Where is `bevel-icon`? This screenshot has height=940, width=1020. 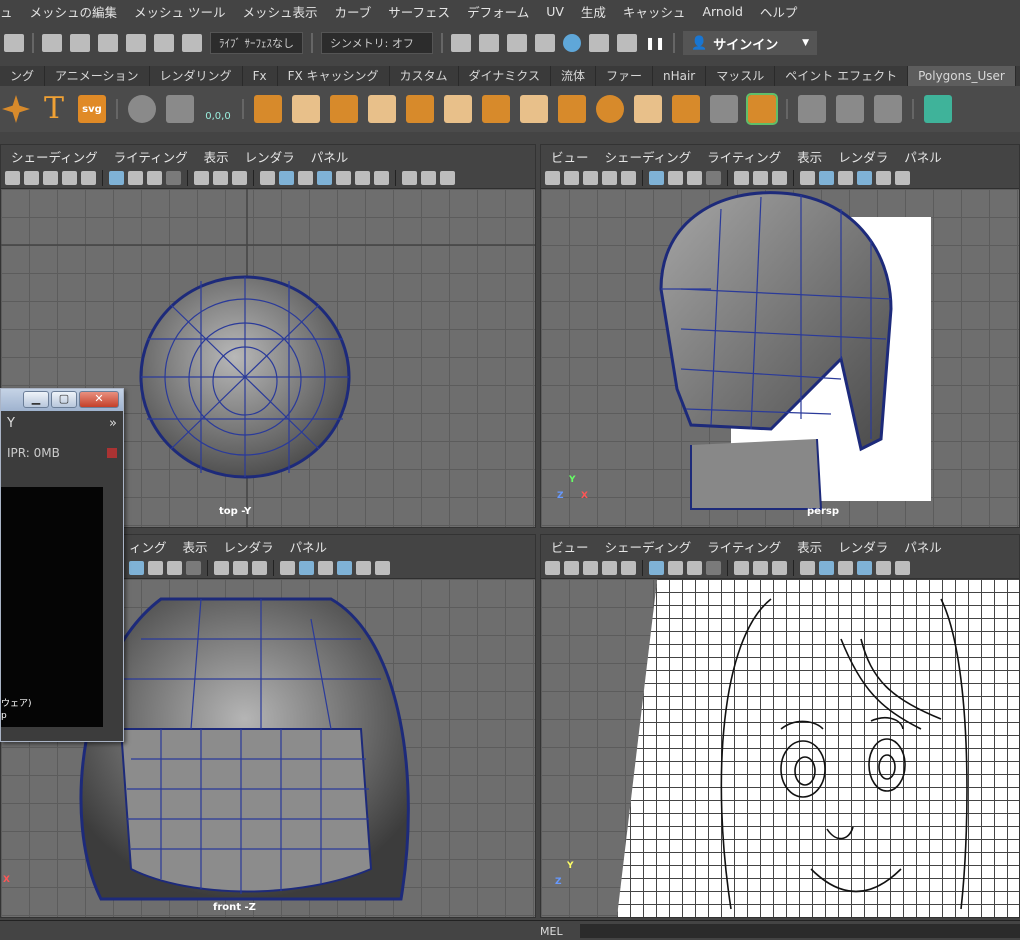 bevel-icon is located at coordinates (534, 109).